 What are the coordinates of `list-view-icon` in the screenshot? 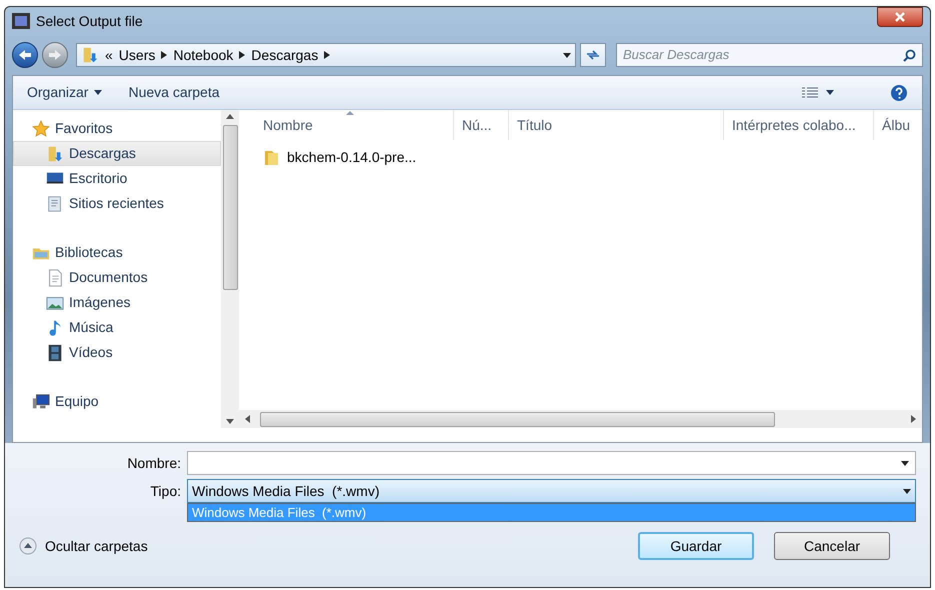 It's located at (810, 92).